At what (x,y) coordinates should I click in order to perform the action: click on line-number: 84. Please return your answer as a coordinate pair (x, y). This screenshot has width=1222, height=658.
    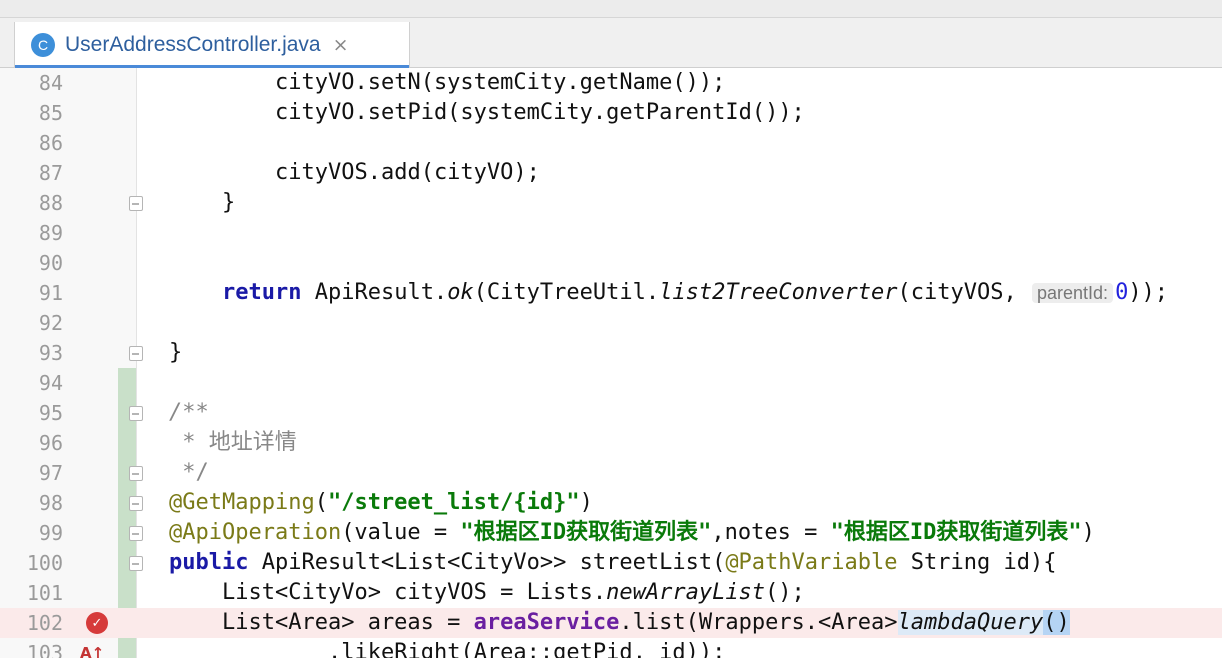
    Looking at the image, I should click on (31, 83).